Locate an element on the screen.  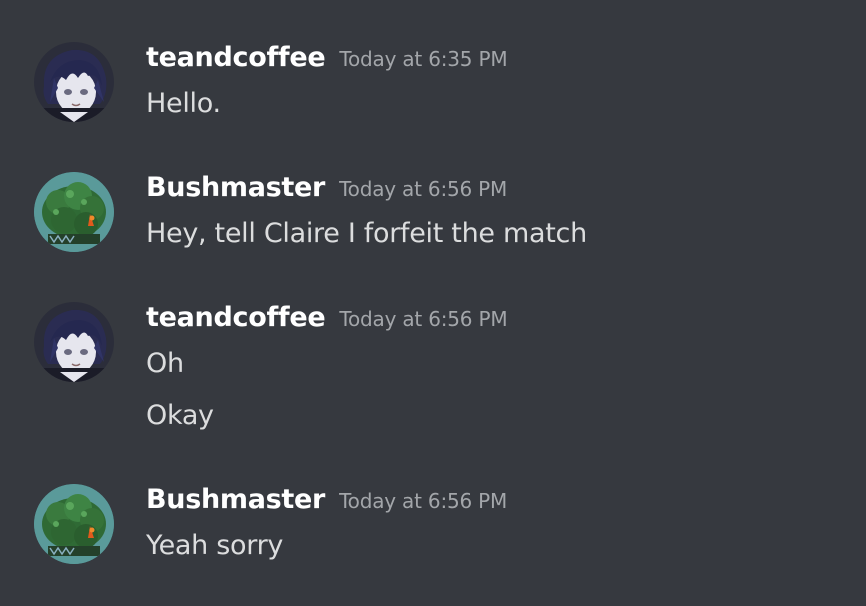
message-text: Oh is located at coordinates (165, 363).